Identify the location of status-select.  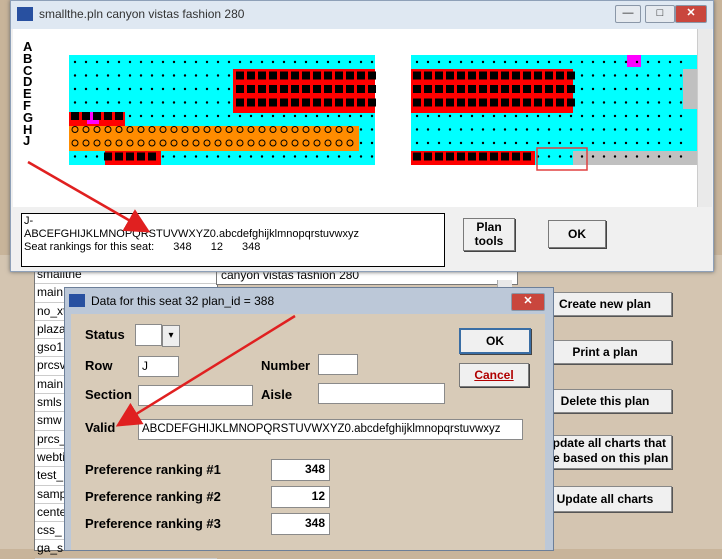
(148, 335).